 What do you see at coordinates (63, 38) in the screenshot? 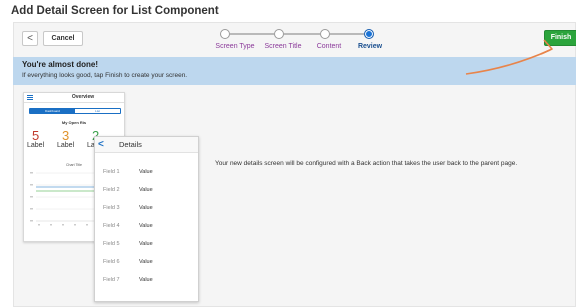
I see `cancel-button: Cancel` at bounding box center [63, 38].